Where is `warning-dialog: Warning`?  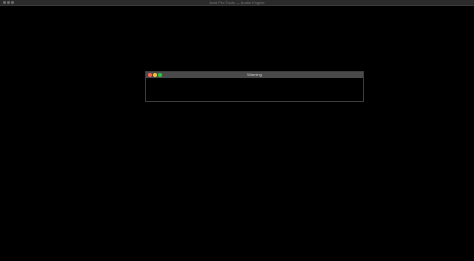
warning-dialog: Warning is located at coordinates (254, 86).